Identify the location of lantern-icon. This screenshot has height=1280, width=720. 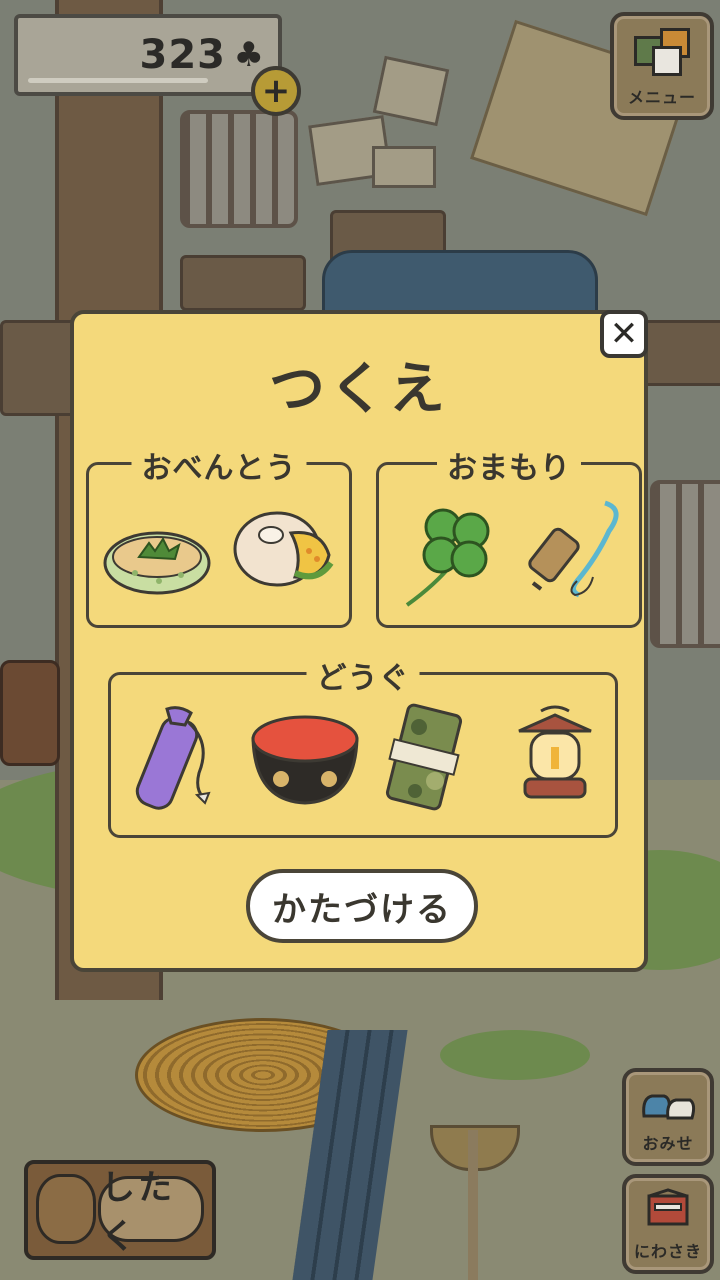
(555, 752).